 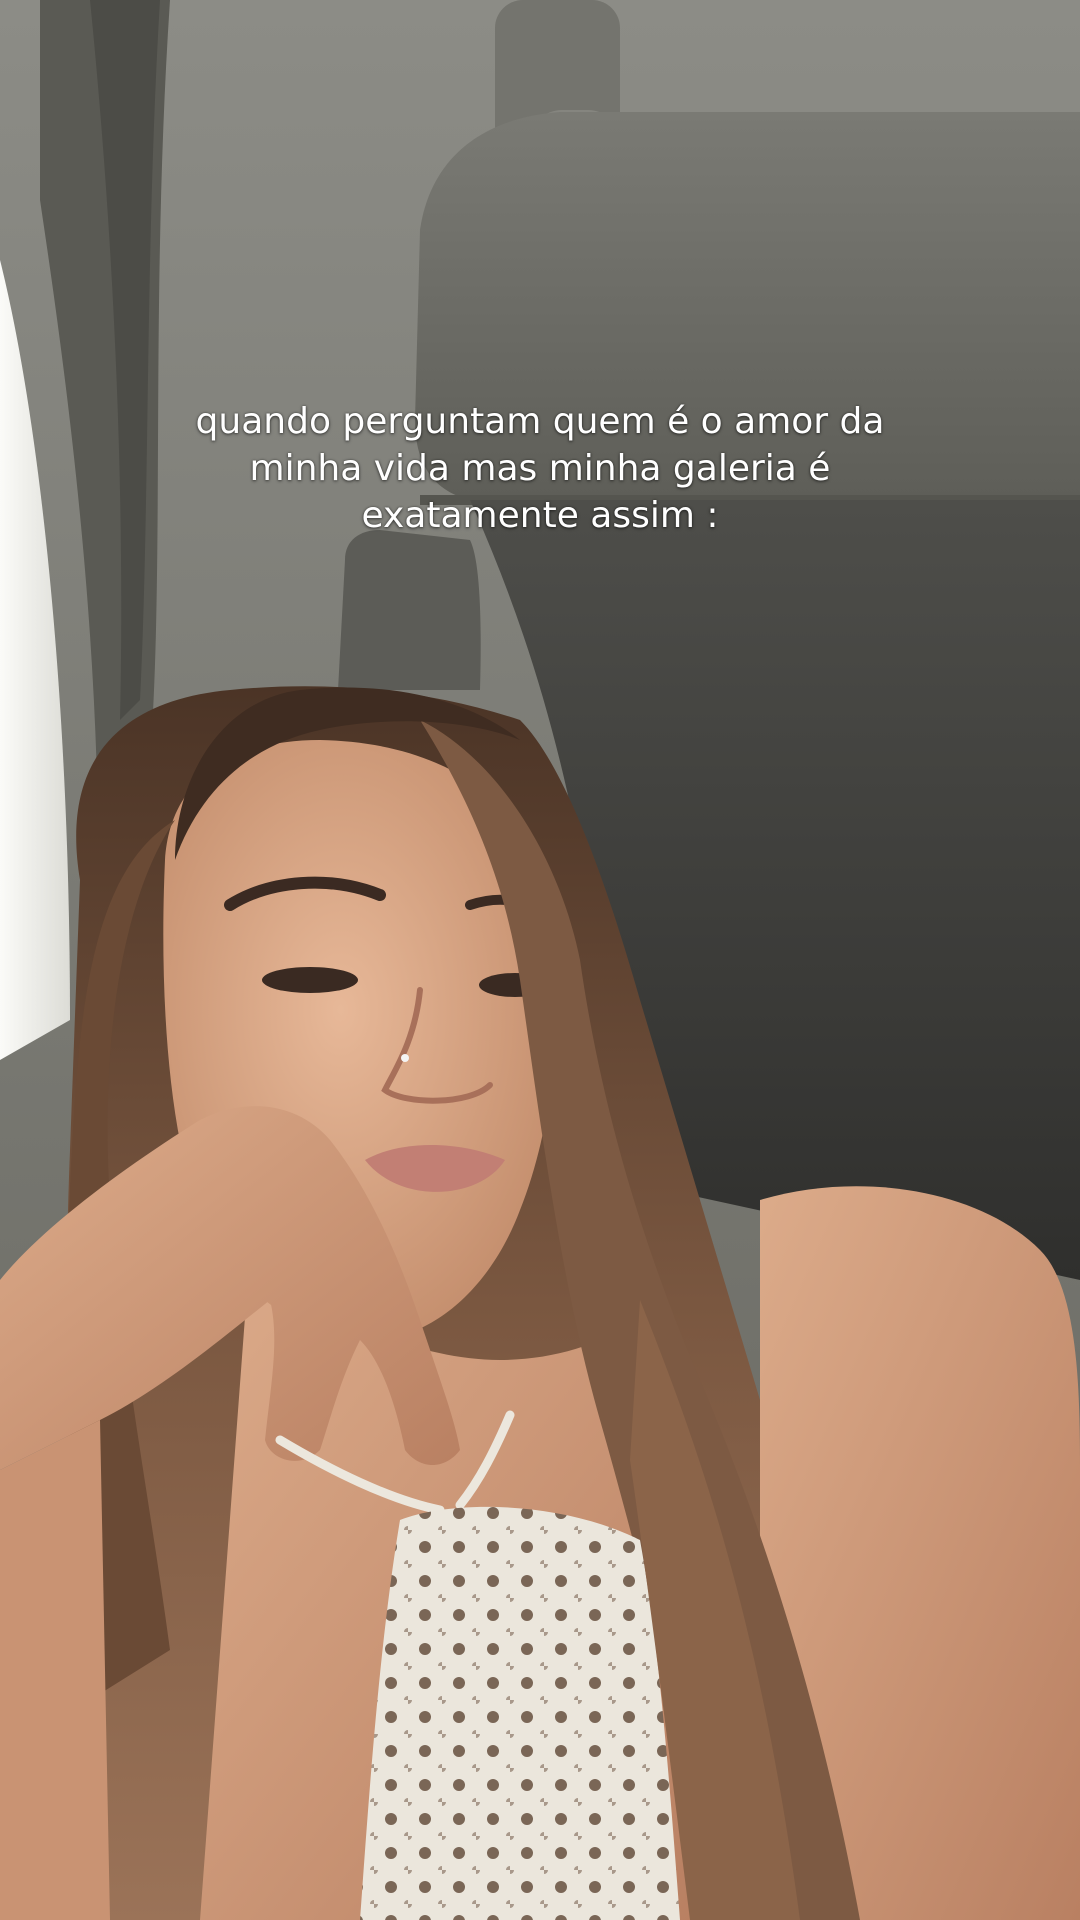 What do you see at coordinates (409, 610) in the screenshot?
I see `visor-clip` at bounding box center [409, 610].